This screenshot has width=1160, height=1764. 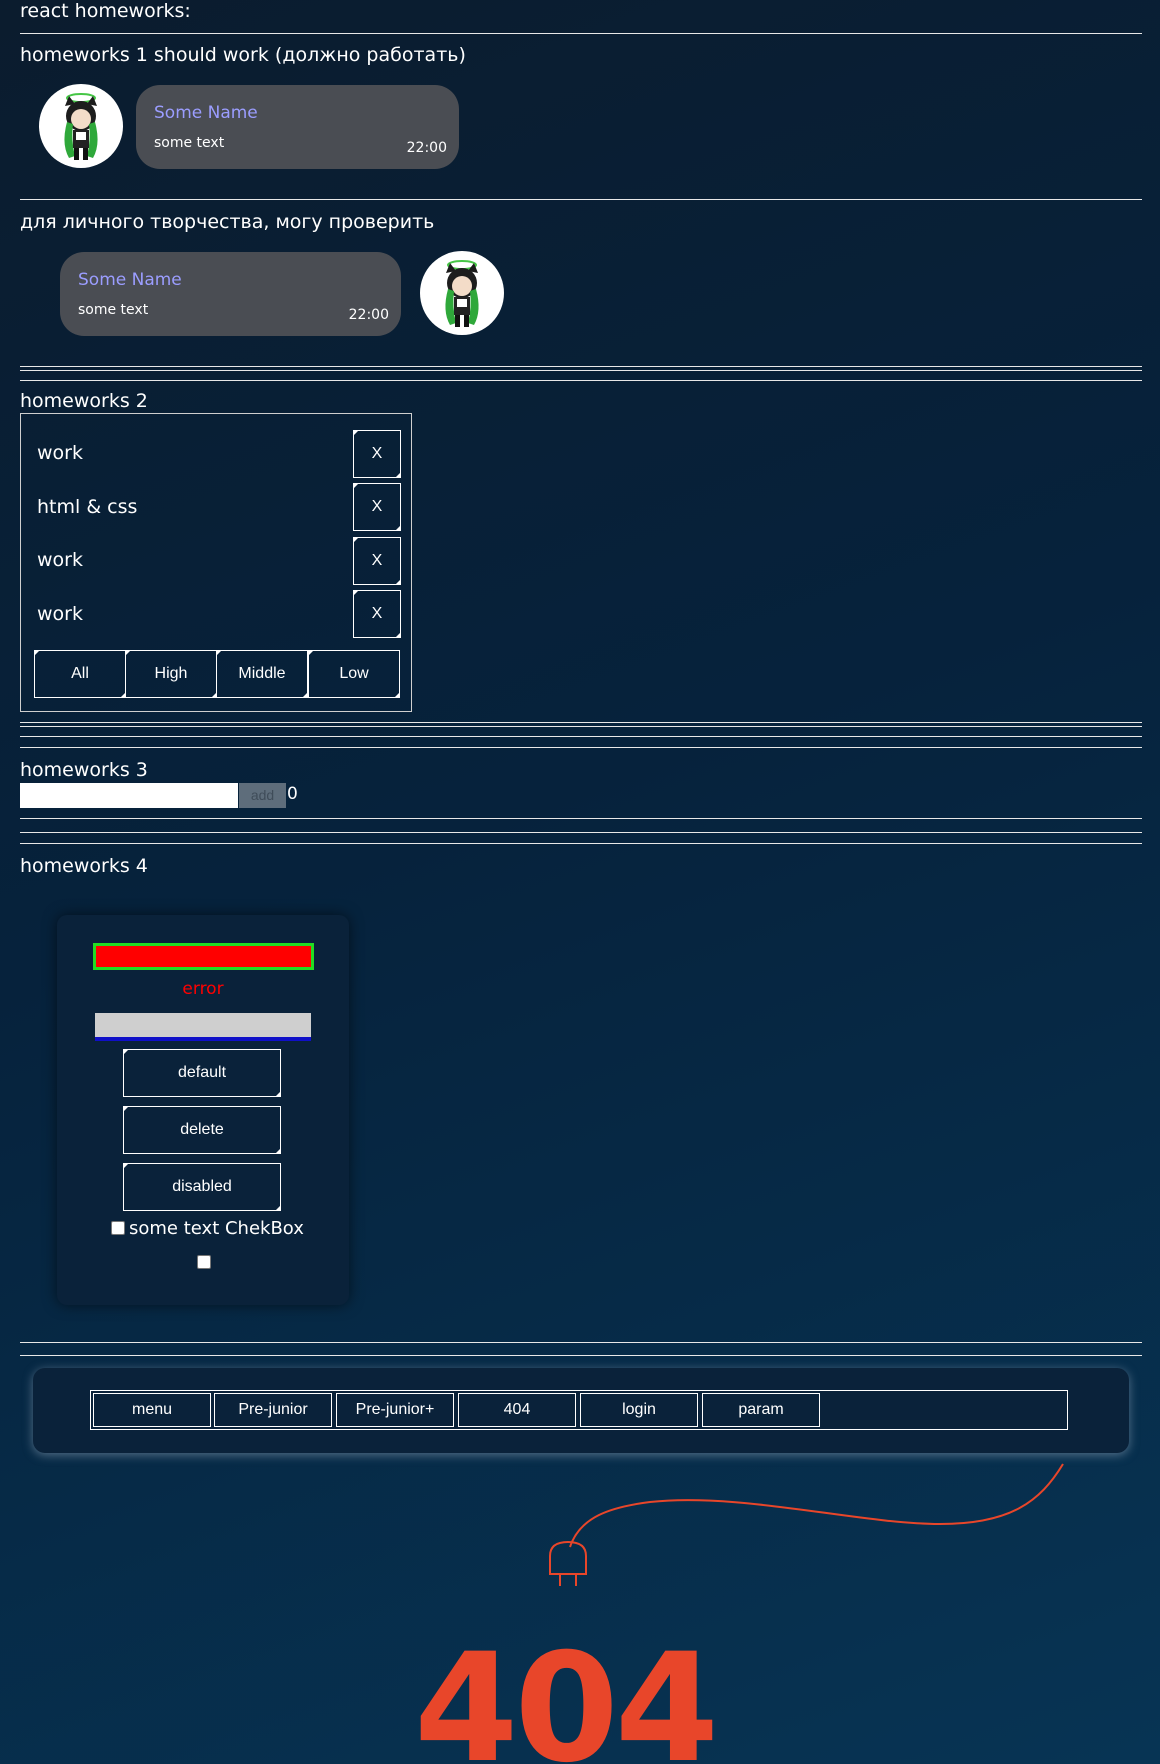 What do you see at coordinates (87, 507) in the screenshot?
I see `affair-name: html & css` at bounding box center [87, 507].